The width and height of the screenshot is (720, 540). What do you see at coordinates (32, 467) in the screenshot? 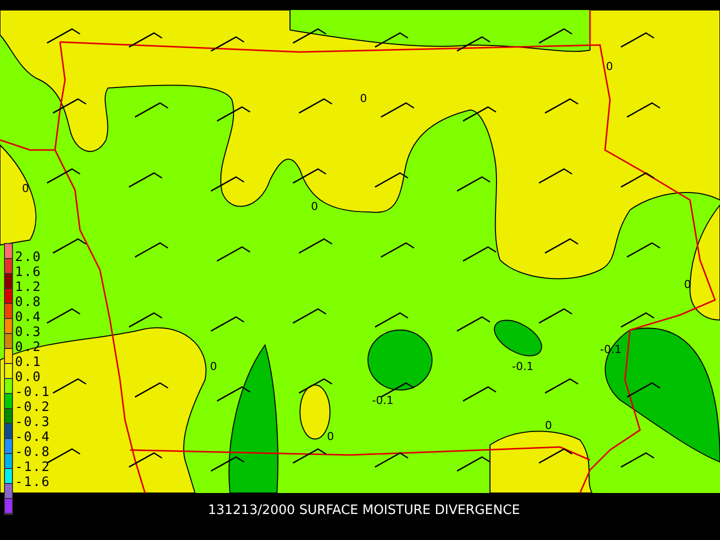
I see `legend-label: -1.2` at bounding box center [32, 467].